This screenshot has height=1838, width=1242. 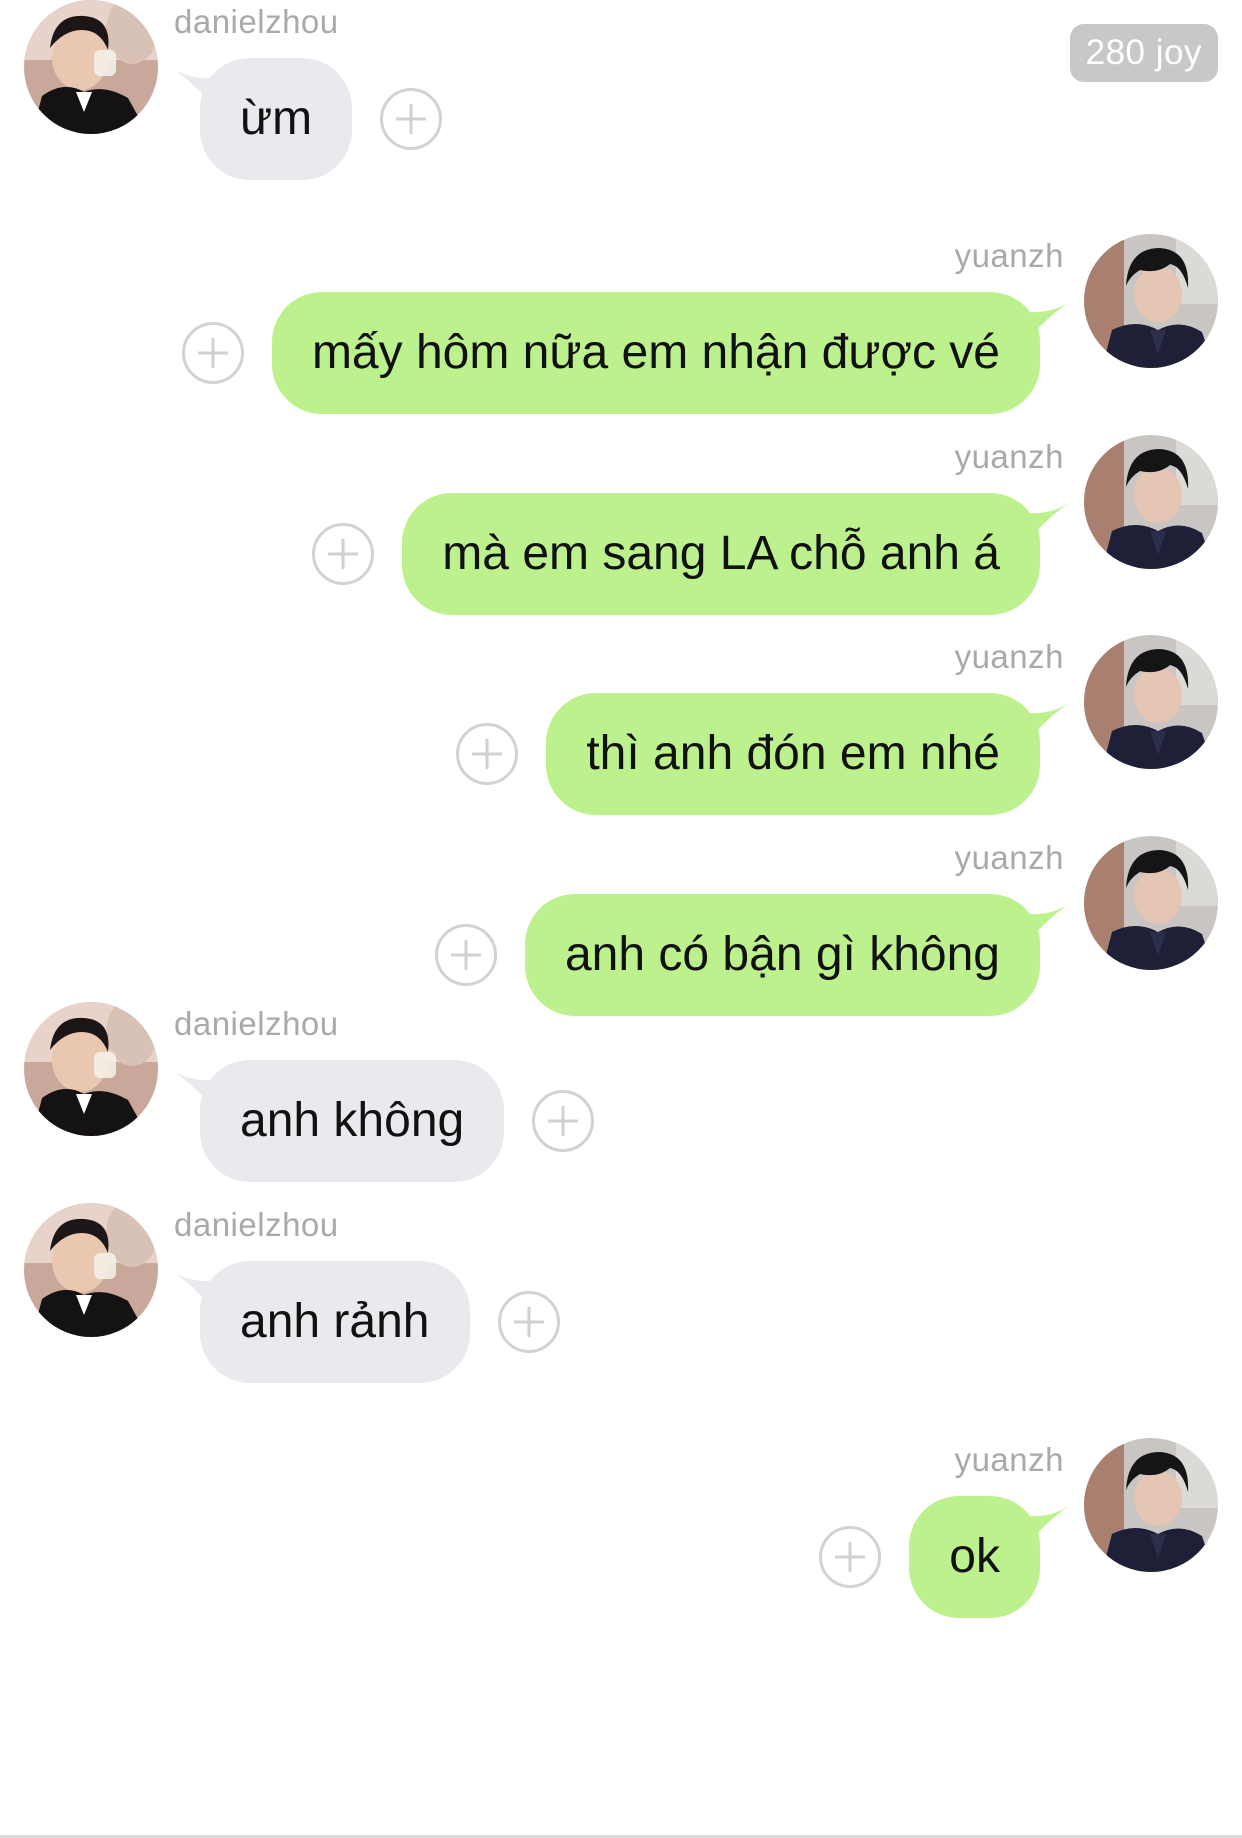 What do you see at coordinates (621, 1303) in the screenshot?
I see `message-row: danielzhou anh rảnh` at bounding box center [621, 1303].